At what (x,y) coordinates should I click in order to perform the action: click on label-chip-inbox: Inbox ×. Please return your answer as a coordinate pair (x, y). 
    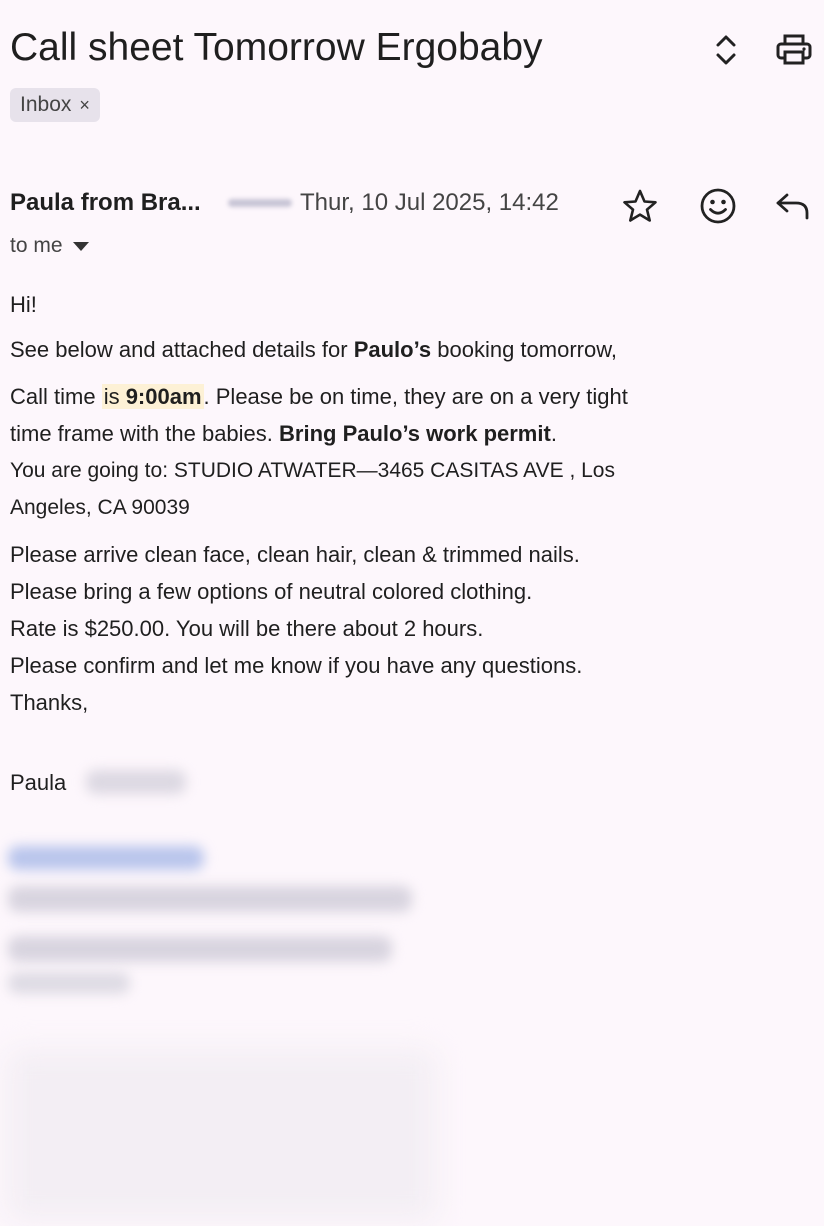
    Looking at the image, I should click on (55, 105).